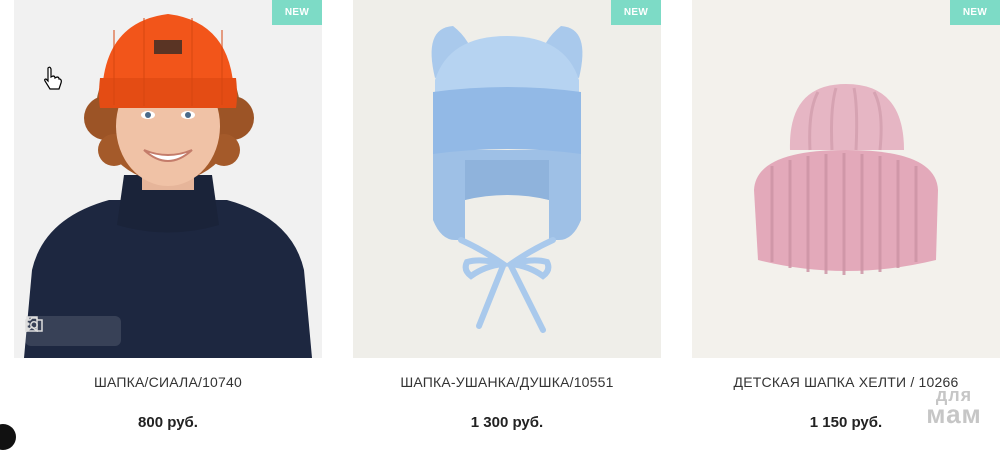 The image size is (1008, 450). What do you see at coordinates (954, 414) in the screenshot?
I see `watermark-line-2: мам` at bounding box center [954, 414].